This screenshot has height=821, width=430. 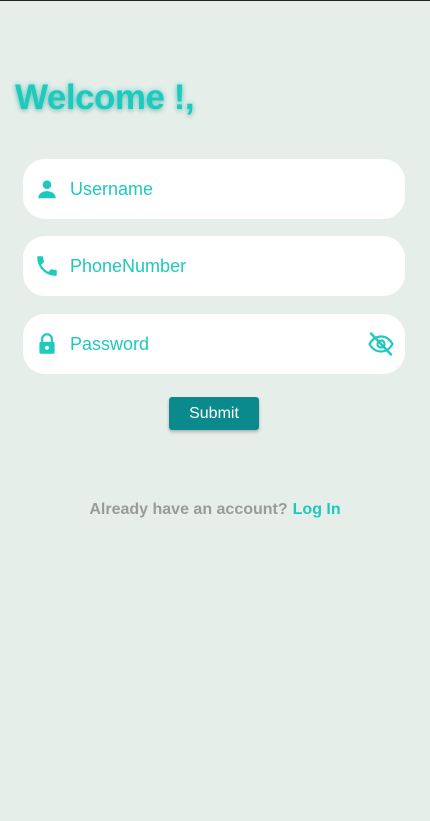 I want to click on phone-input, so click(x=210, y=266).